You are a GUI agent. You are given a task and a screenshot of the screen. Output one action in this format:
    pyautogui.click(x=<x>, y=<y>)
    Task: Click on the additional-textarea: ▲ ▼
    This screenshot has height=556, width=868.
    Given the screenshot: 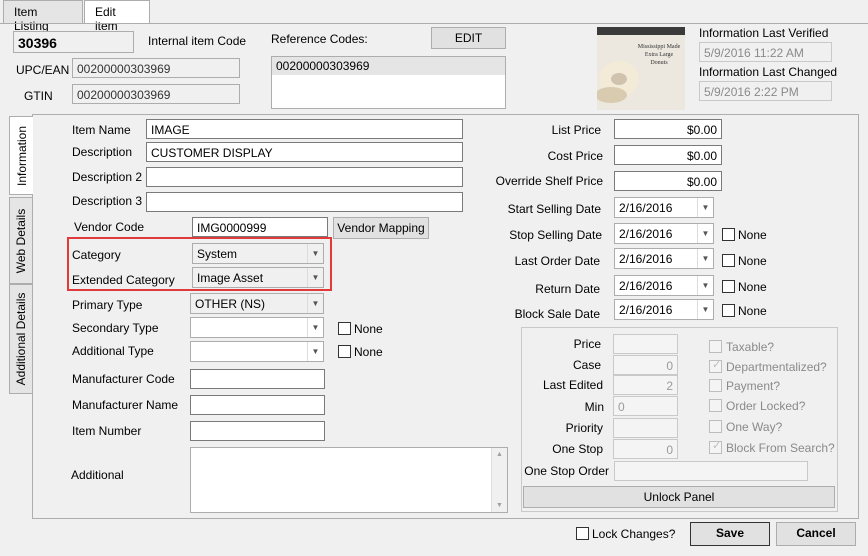 What is the action you would take?
    pyautogui.click(x=349, y=480)
    